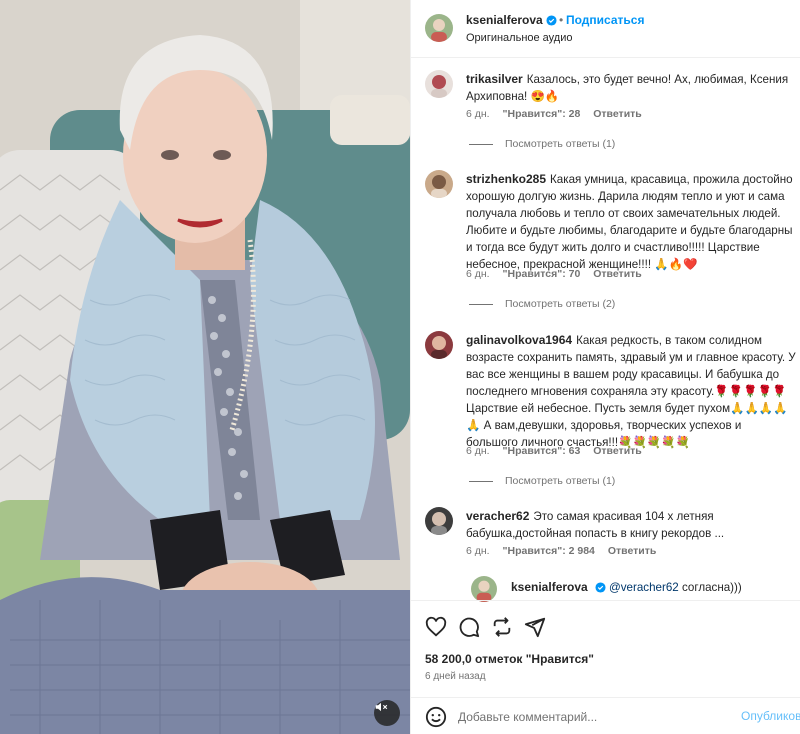  I want to click on author-avatar, so click(439, 28).